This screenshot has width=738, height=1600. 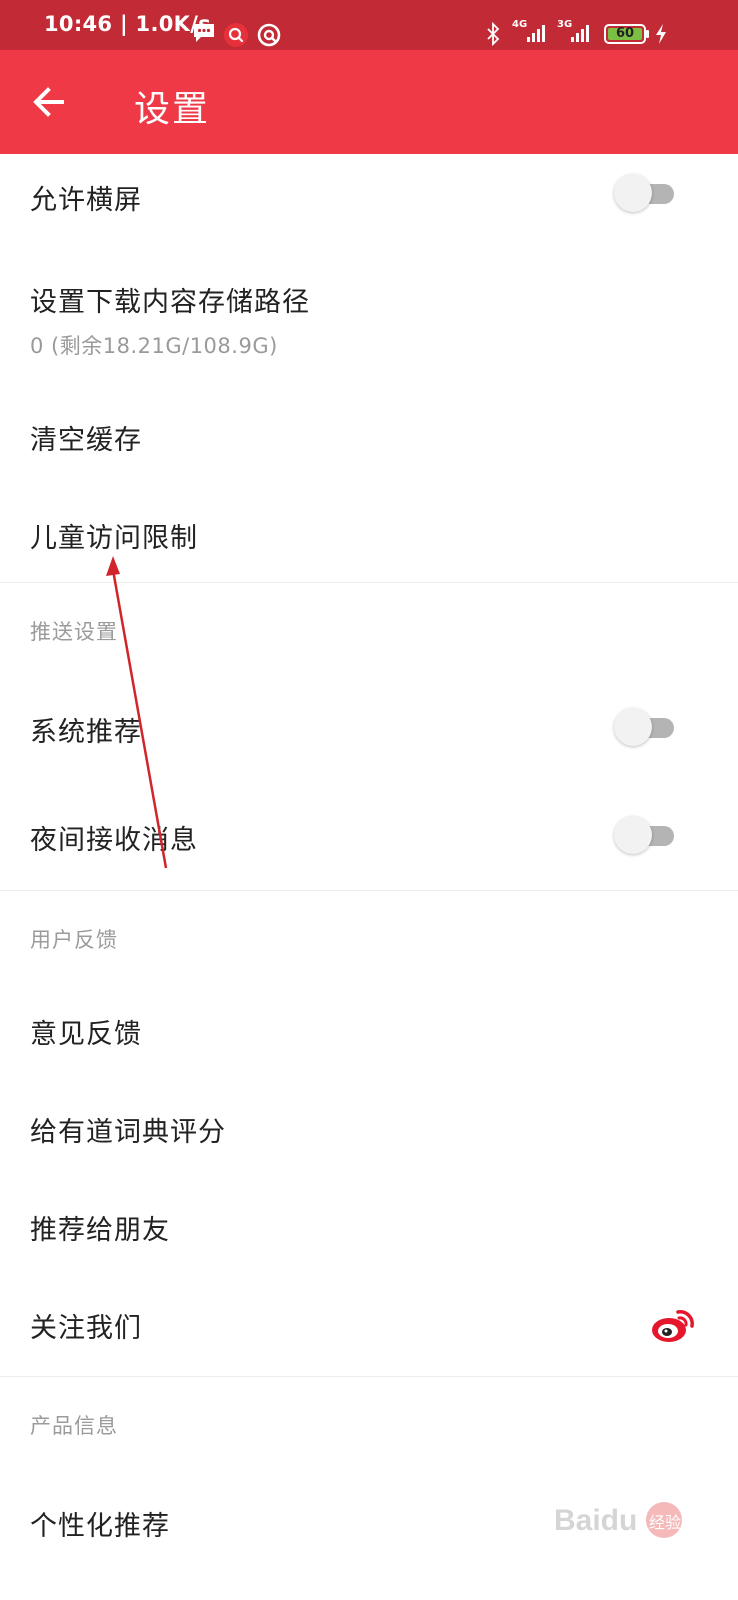 I want to click on setting-label: 清空缓存, so click(x=86, y=440).